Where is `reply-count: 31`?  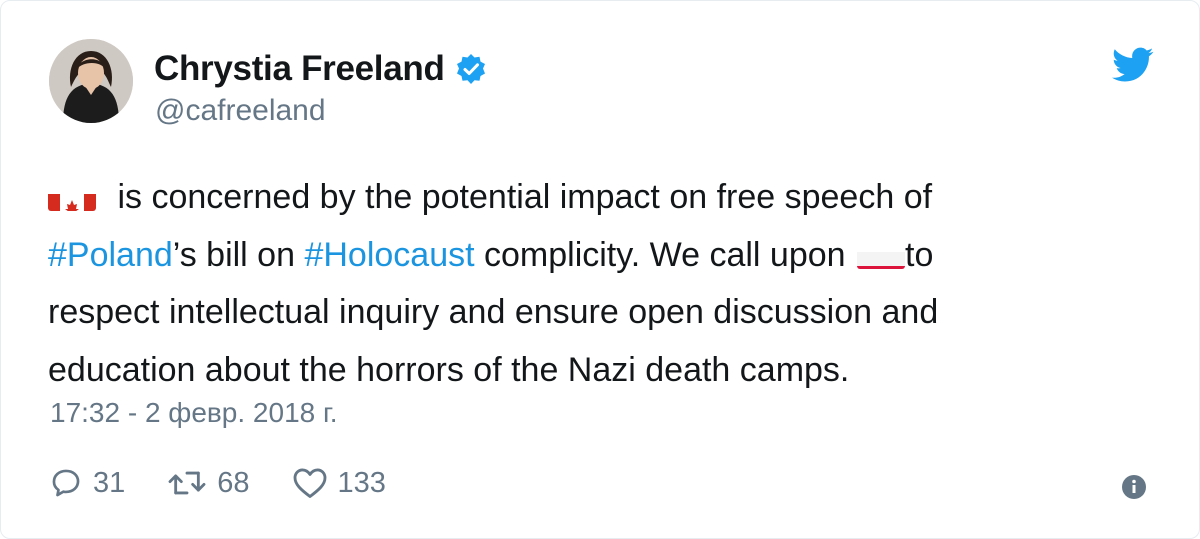 reply-count: 31 is located at coordinates (109, 482).